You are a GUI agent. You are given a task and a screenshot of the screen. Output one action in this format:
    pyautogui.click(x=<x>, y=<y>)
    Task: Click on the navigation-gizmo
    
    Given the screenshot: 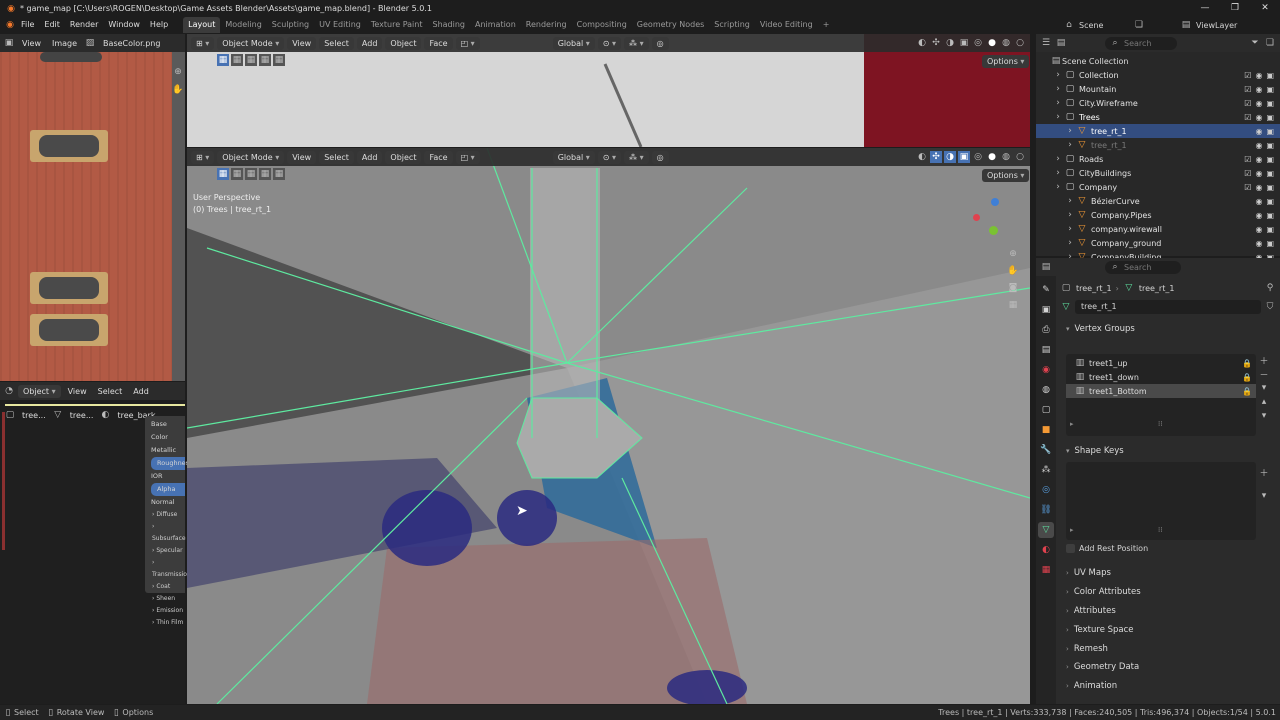 What is the action you would take?
    pyautogui.click(x=992, y=219)
    